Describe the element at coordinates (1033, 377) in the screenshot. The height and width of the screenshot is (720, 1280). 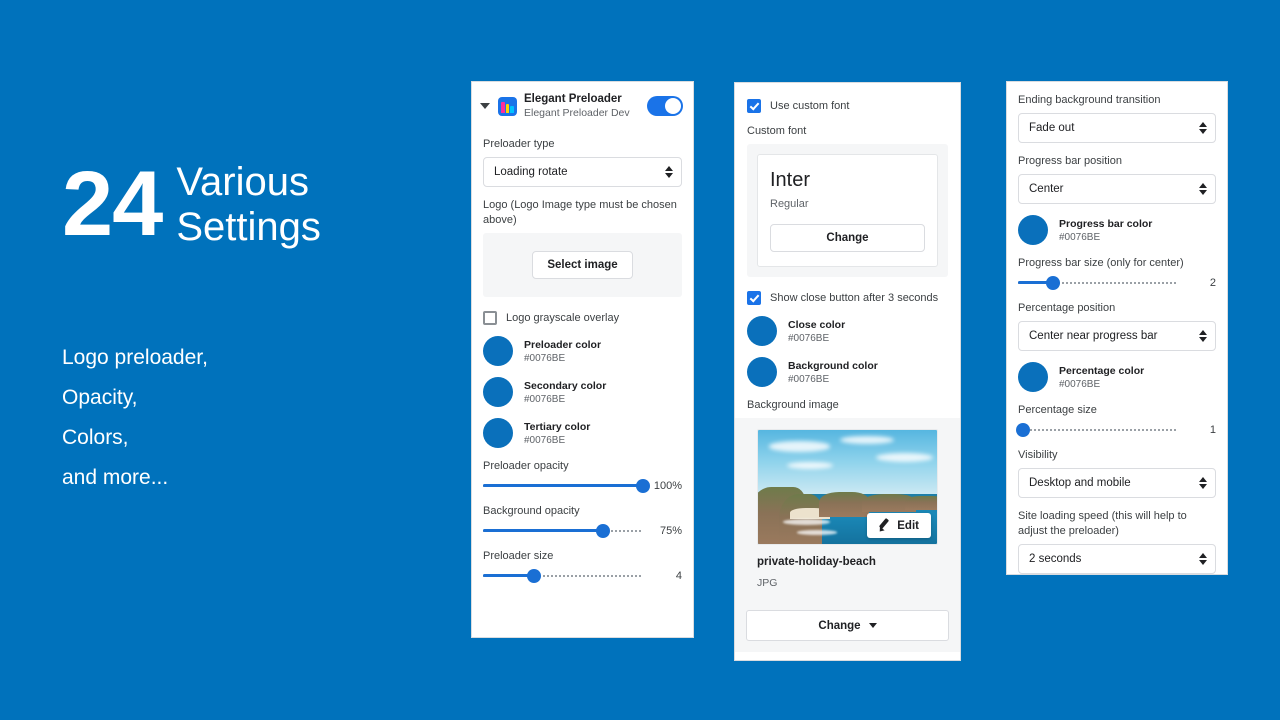
I see `percentage-color-swatch` at that location.